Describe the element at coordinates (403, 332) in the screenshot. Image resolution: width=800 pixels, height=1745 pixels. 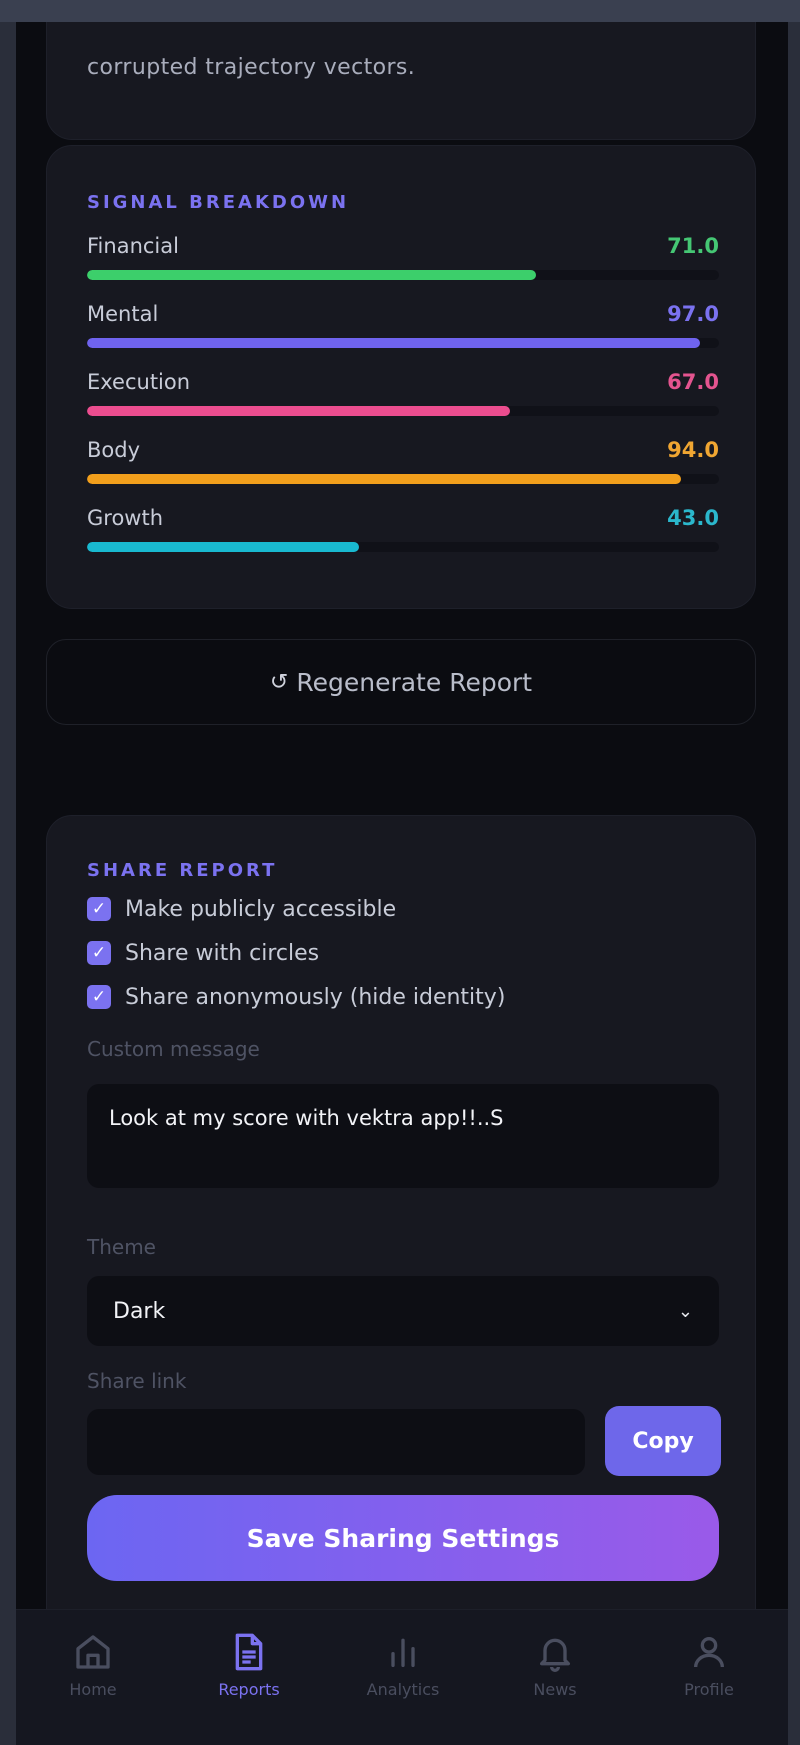
I see `signal-row-mental: Mental 97.0` at that location.